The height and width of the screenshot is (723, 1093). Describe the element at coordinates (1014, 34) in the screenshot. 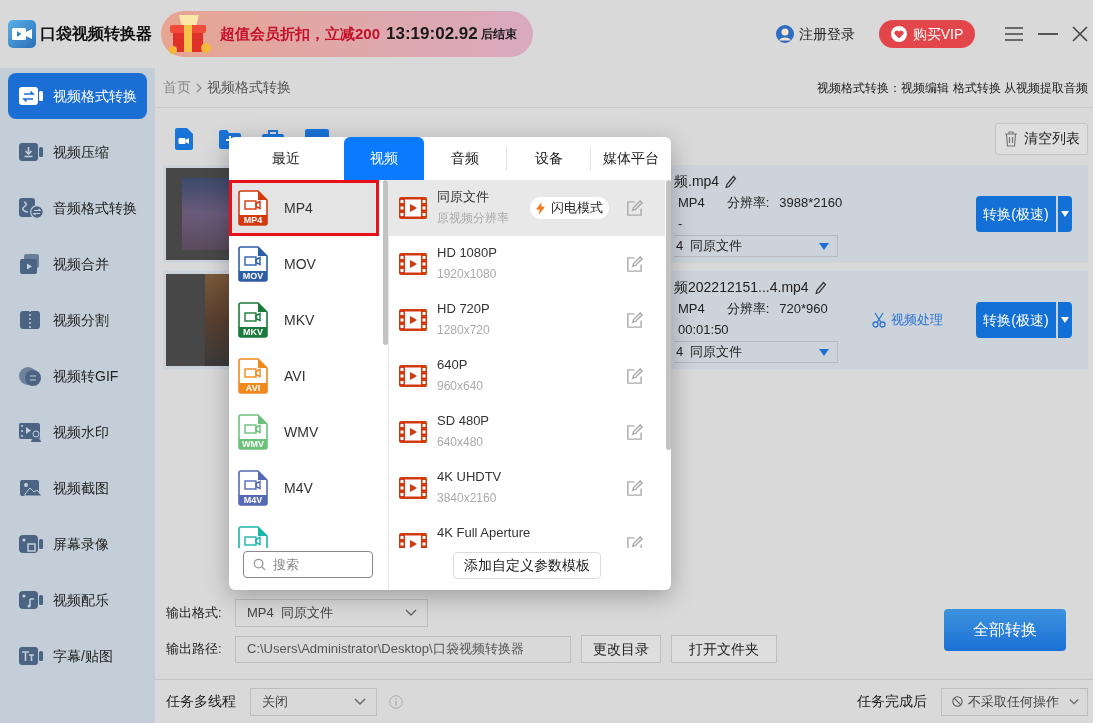

I see `menu-icon` at that location.